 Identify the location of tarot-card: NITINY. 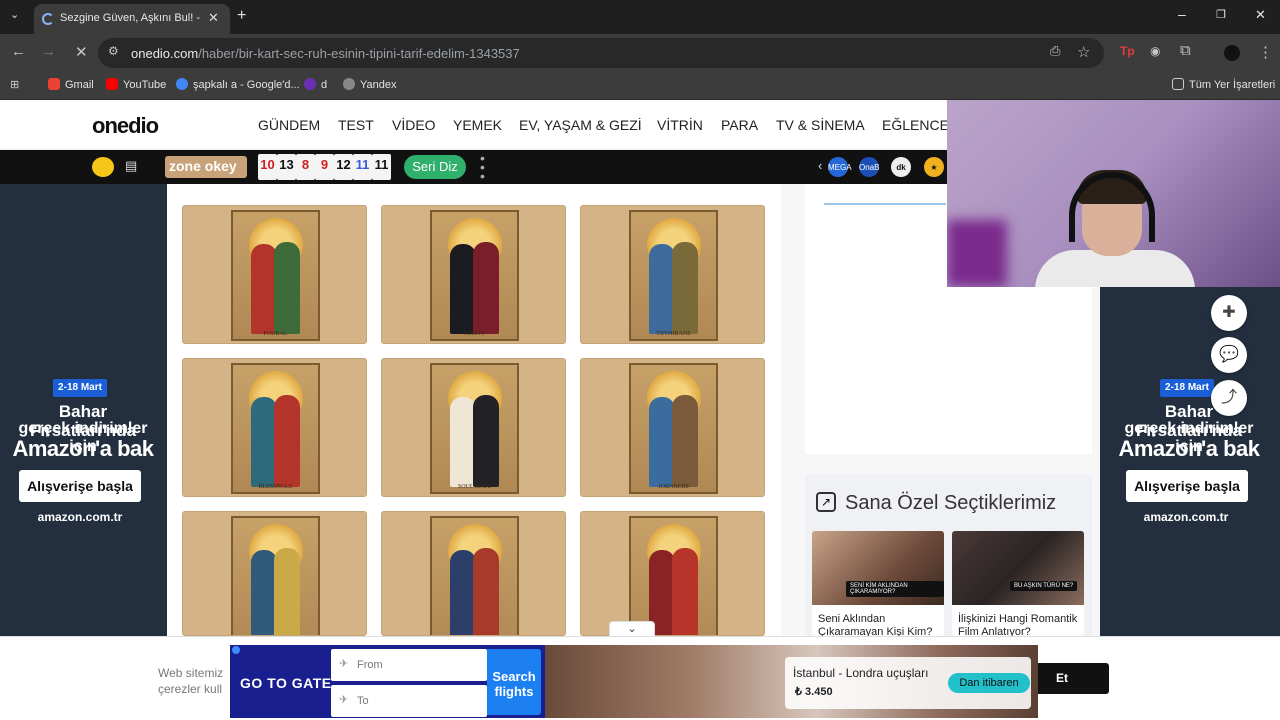
(473, 274).